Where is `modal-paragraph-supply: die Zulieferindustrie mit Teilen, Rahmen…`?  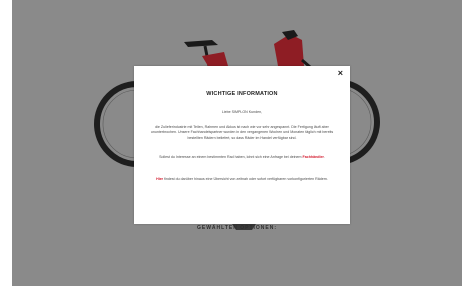 modal-paragraph-supply: die Zulieferindustrie mit Teilen, Rahmen… is located at coordinates (242, 132).